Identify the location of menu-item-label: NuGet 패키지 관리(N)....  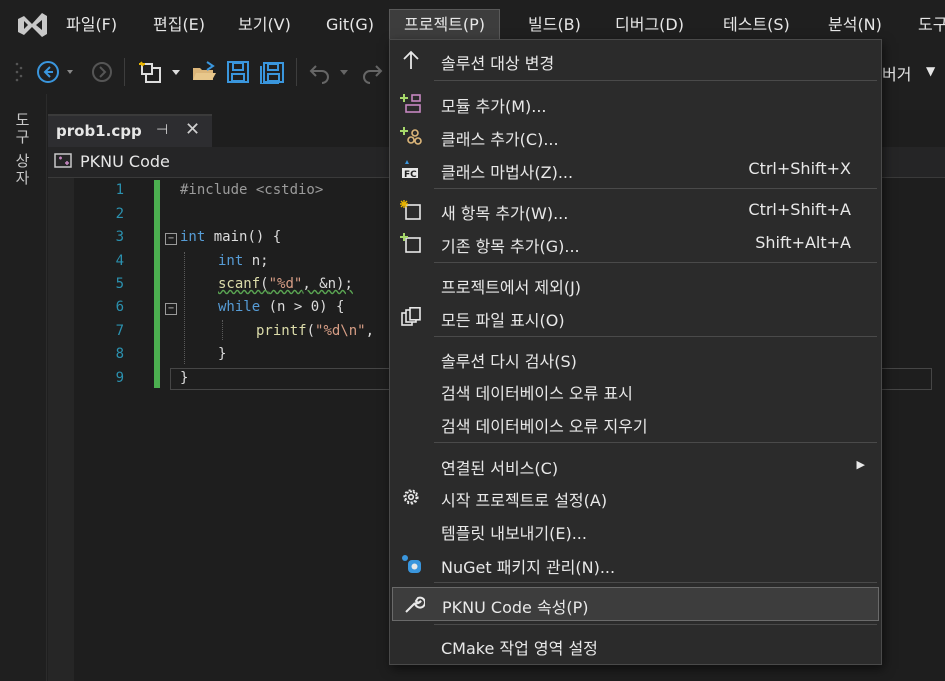
(528, 567).